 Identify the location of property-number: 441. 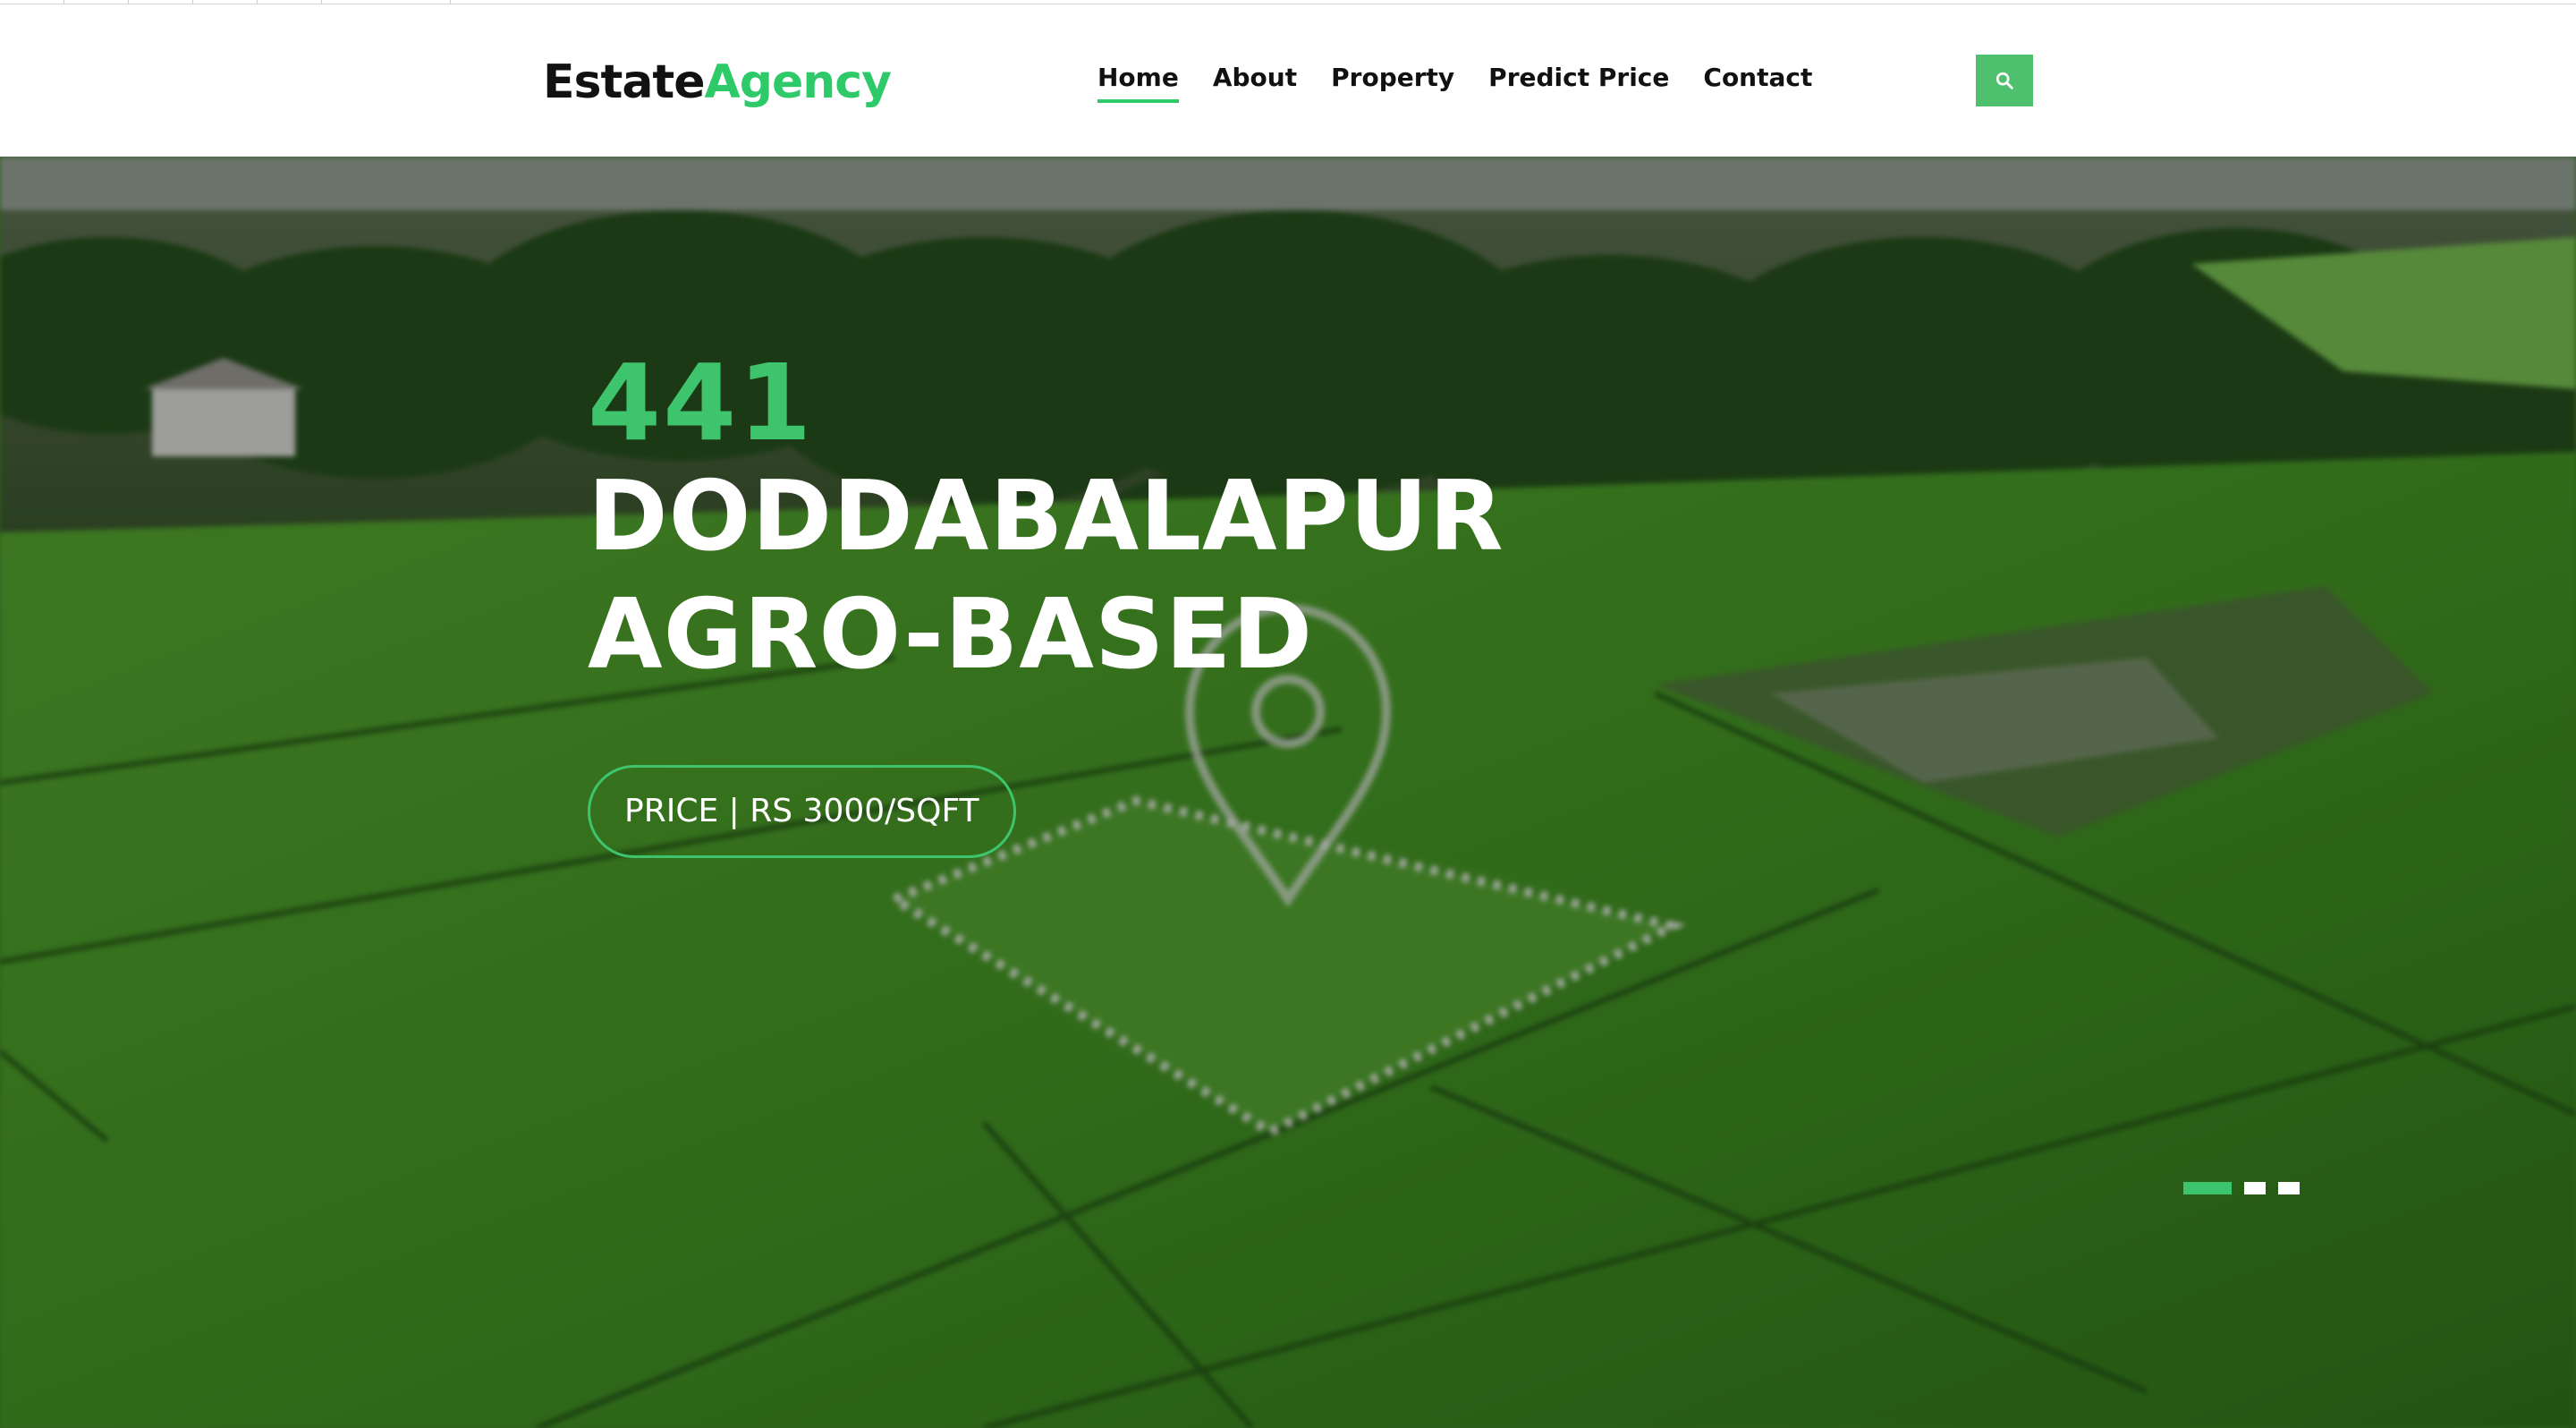
(701, 402).